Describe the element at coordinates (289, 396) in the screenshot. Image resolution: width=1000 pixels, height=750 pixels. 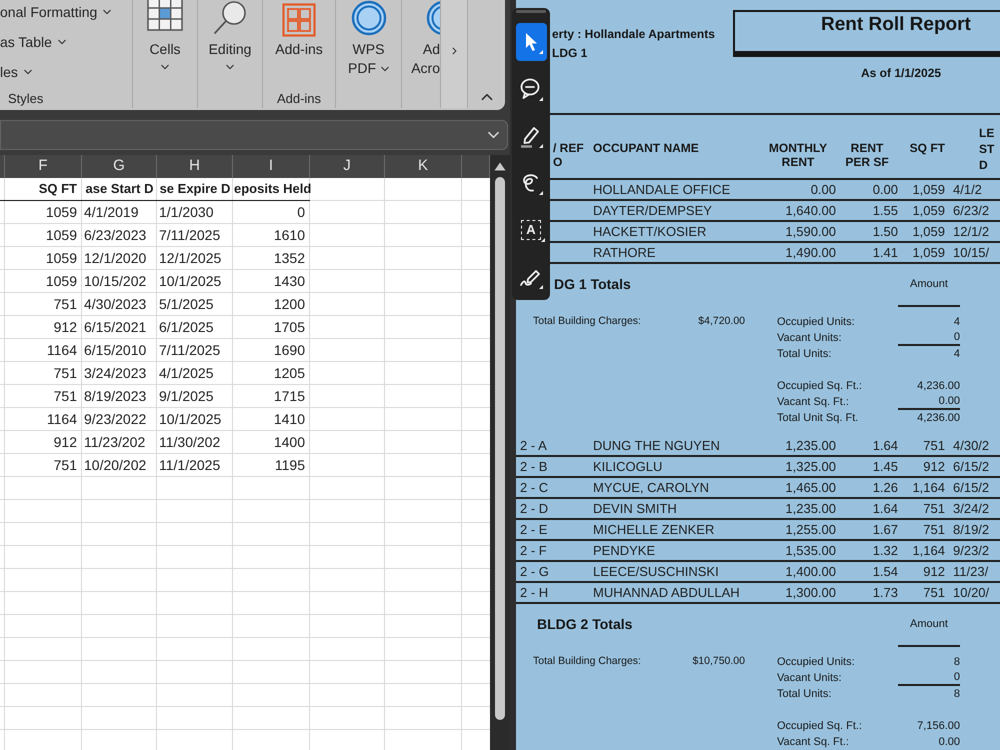
I see `table-cell-text: 1715` at that location.